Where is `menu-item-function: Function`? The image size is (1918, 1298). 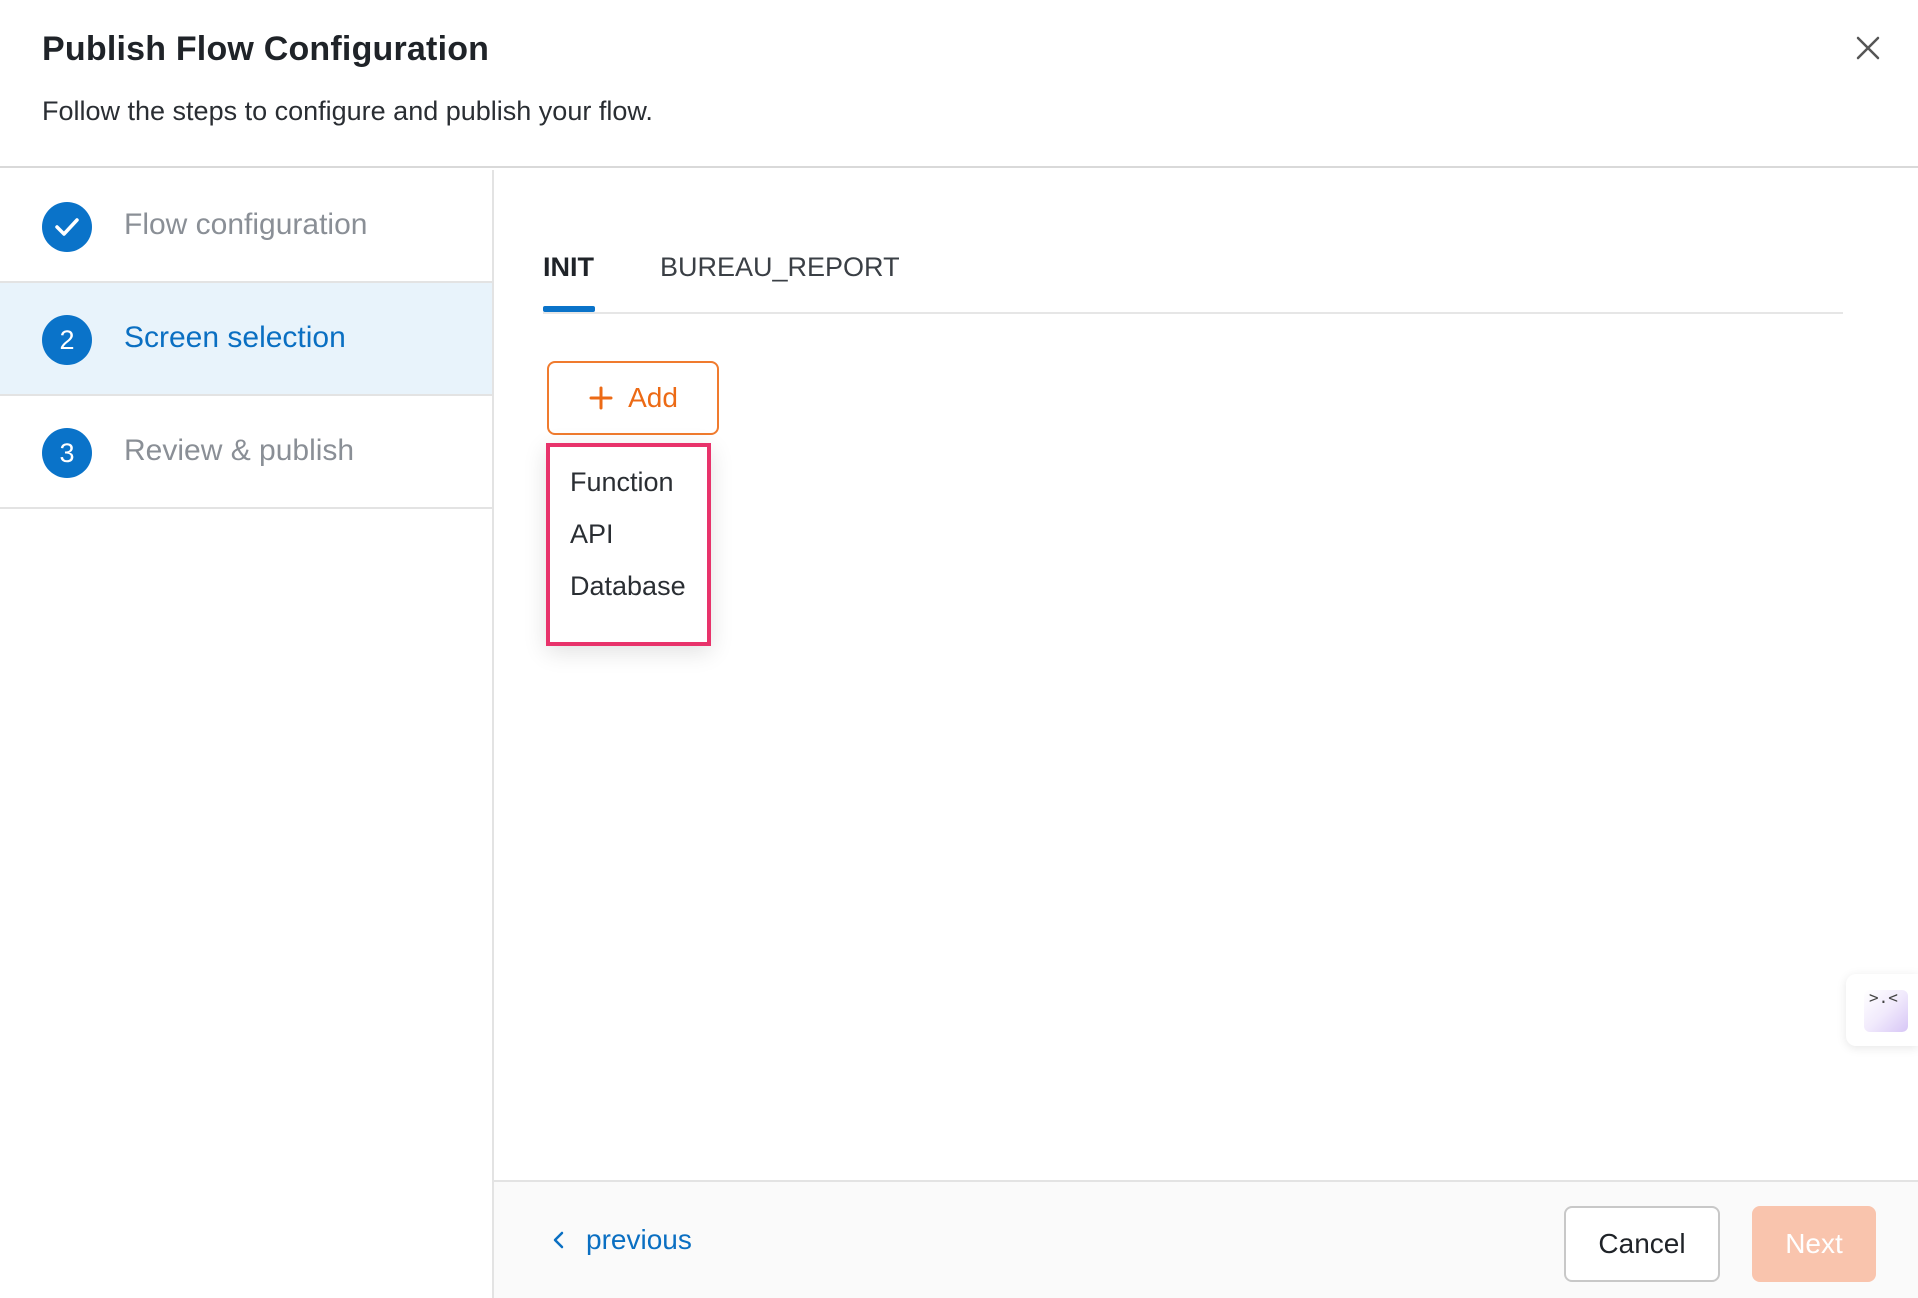
menu-item-function: Function is located at coordinates (622, 482).